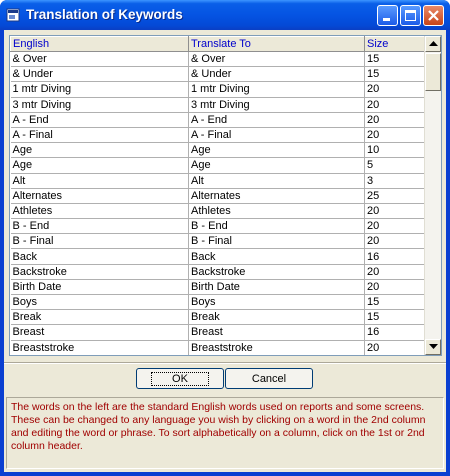  I want to click on cell-translate-to: Break, so click(276, 317).